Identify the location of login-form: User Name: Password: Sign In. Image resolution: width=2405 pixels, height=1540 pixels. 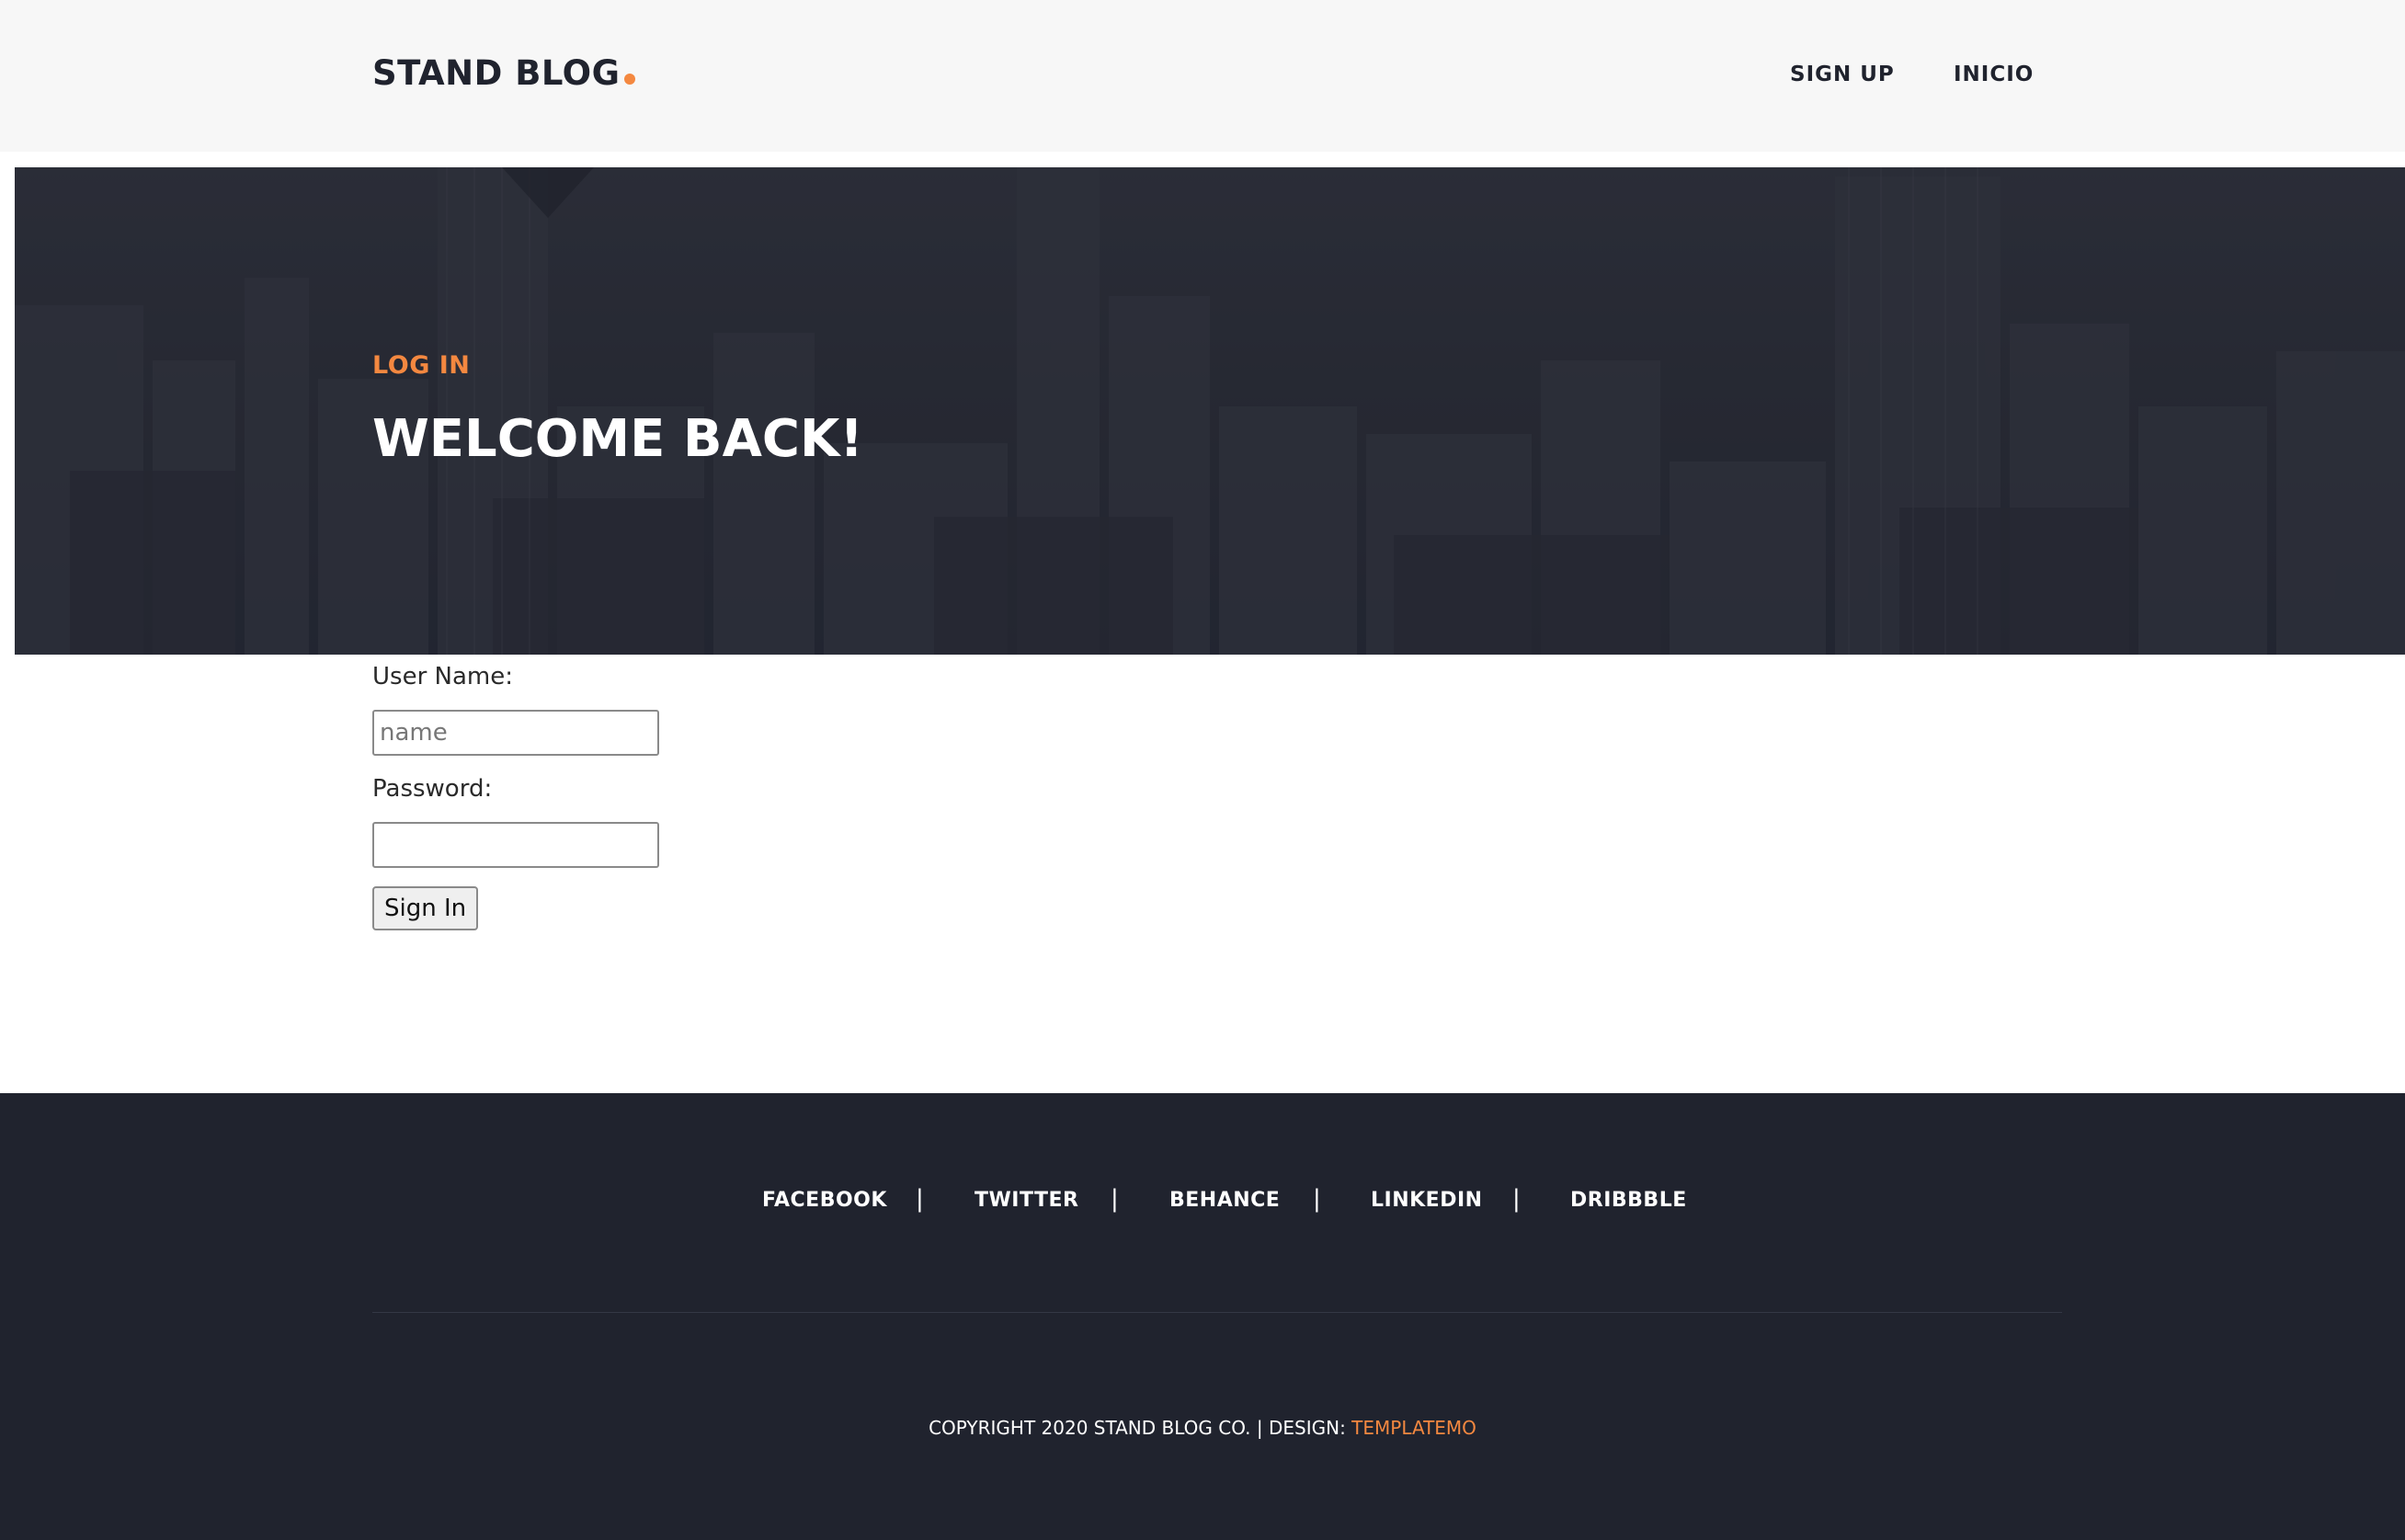
(515, 795).